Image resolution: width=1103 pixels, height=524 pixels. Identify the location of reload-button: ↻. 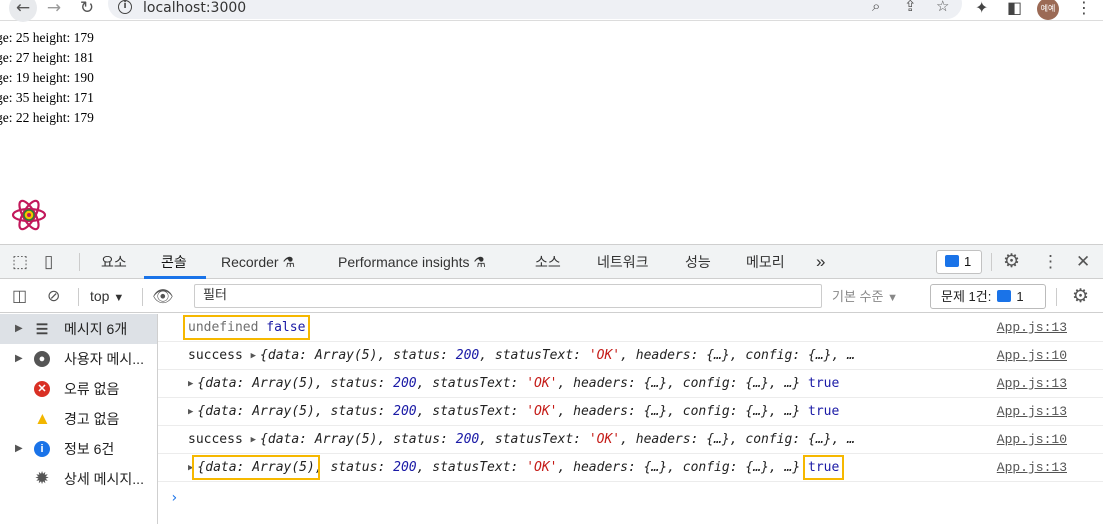
(87, 11).